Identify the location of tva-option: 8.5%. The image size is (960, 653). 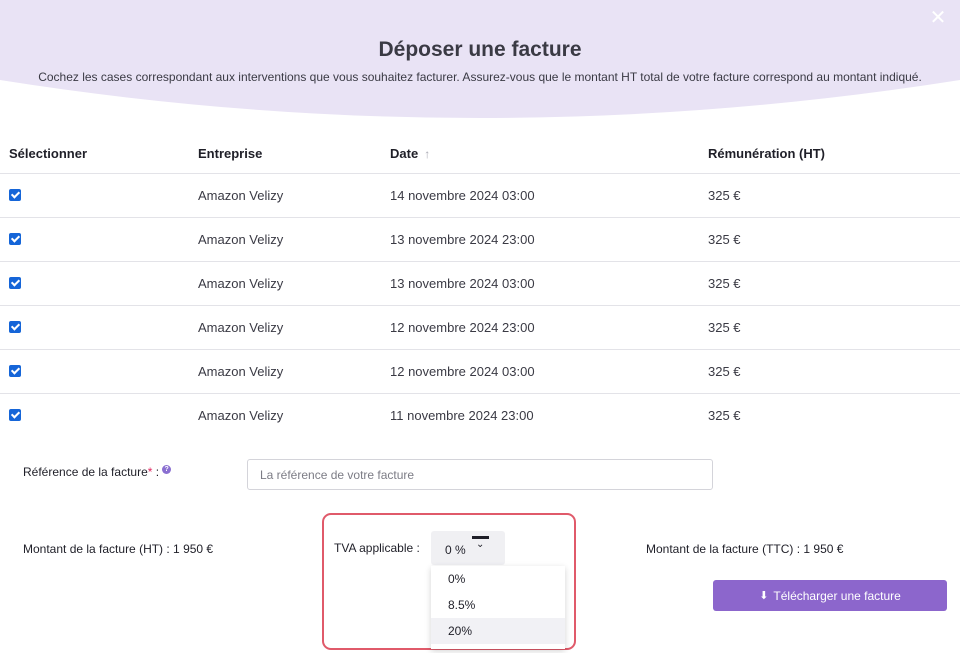
(498, 605).